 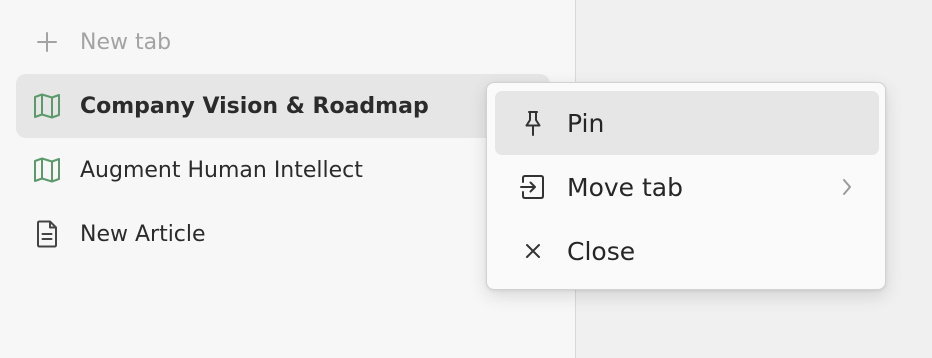 I want to click on menu-item-move-tab: Move tab, so click(x=687, y=187).